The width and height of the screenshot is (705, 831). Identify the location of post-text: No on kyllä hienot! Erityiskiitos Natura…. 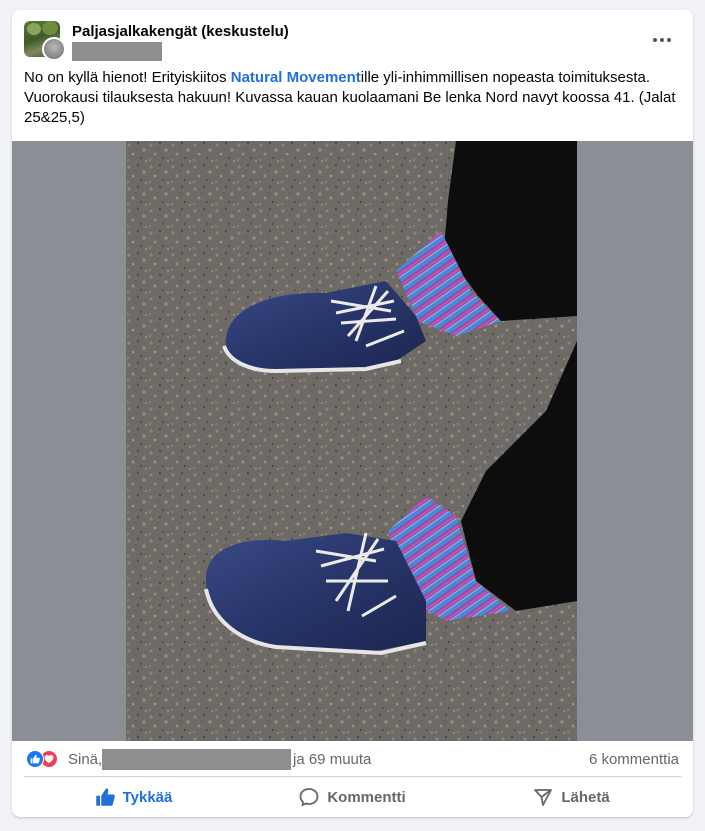
(351, 98).